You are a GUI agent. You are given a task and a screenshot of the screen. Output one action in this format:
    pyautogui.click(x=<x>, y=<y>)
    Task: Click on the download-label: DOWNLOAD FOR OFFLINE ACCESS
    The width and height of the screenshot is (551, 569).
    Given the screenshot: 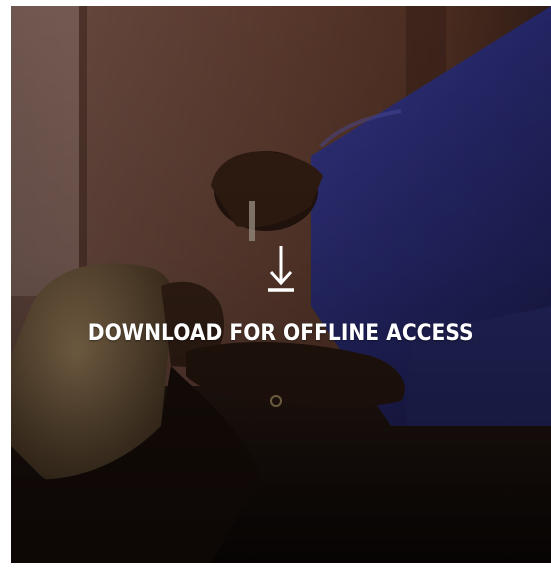 What is the action you would take?
    pyautogui.click(x=281, y=333)
    